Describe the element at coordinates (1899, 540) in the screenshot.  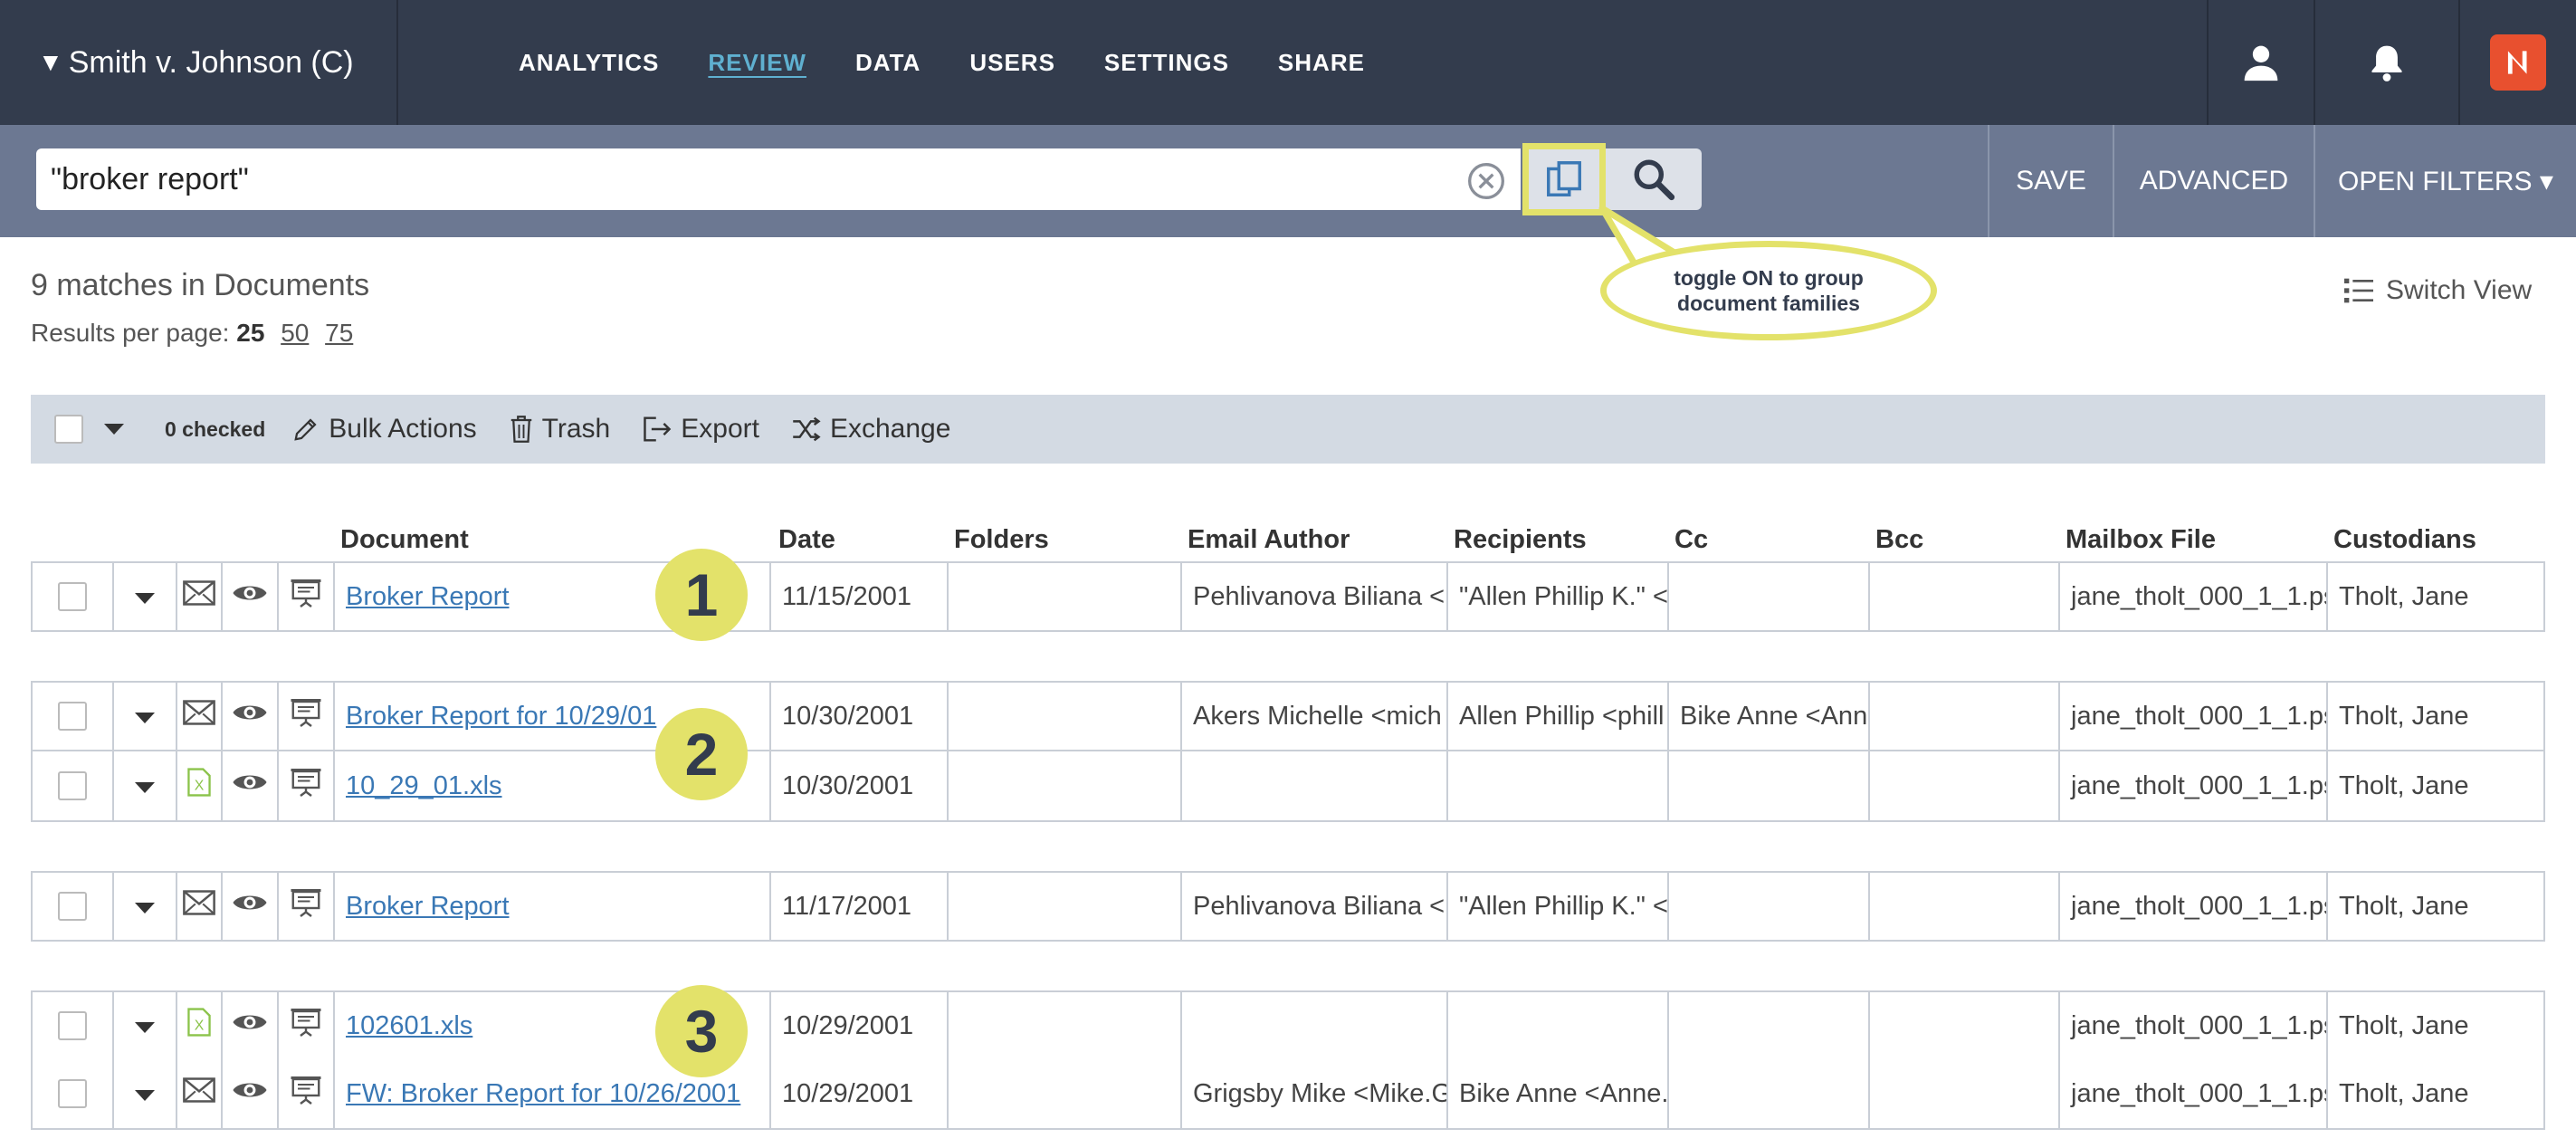
I see `column-header-bcc: Bcc` at that location.